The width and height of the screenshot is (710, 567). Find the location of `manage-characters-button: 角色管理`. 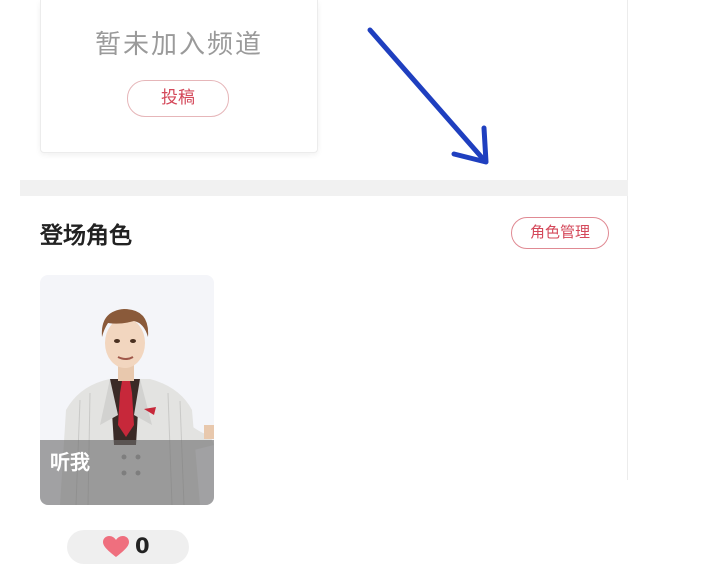

manage-characters-button: 角色管理 is located at coordinates (560, 233).